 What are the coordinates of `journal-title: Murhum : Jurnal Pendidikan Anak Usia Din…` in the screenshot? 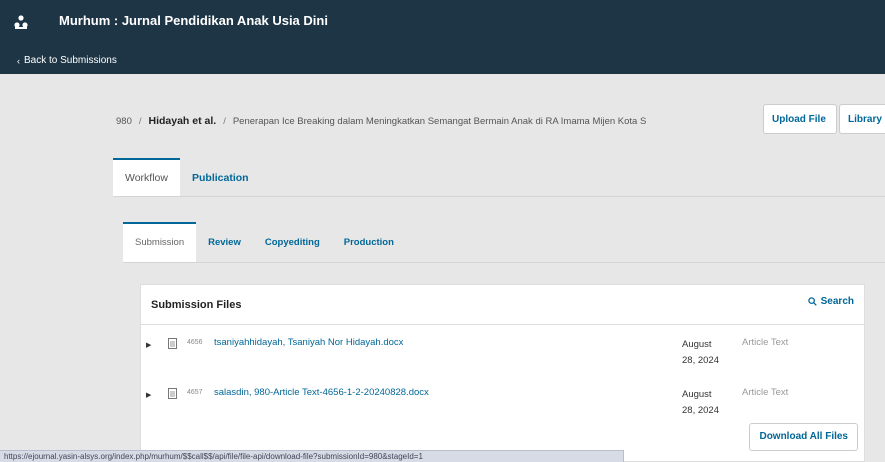 It's located at (193, 20).